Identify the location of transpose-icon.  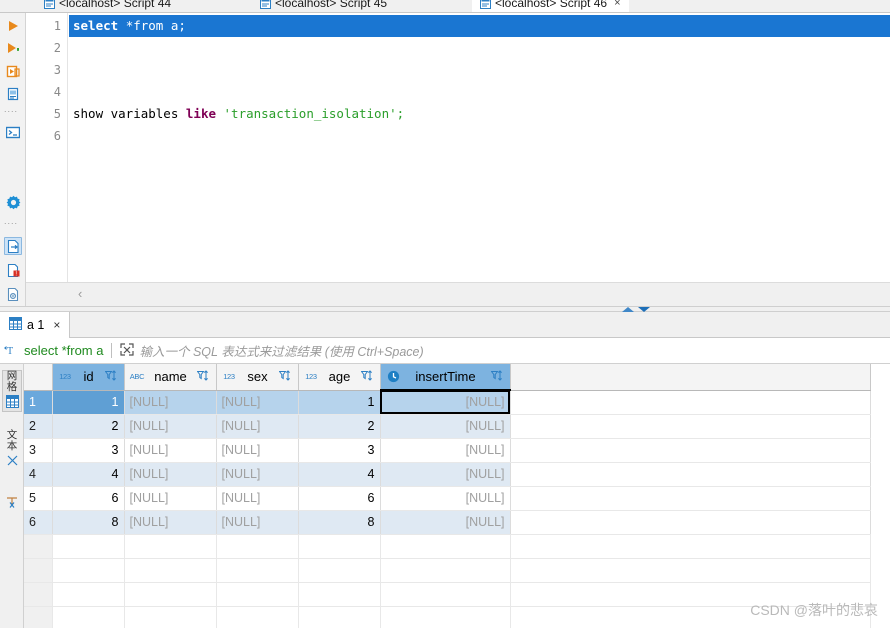
(12, 502).